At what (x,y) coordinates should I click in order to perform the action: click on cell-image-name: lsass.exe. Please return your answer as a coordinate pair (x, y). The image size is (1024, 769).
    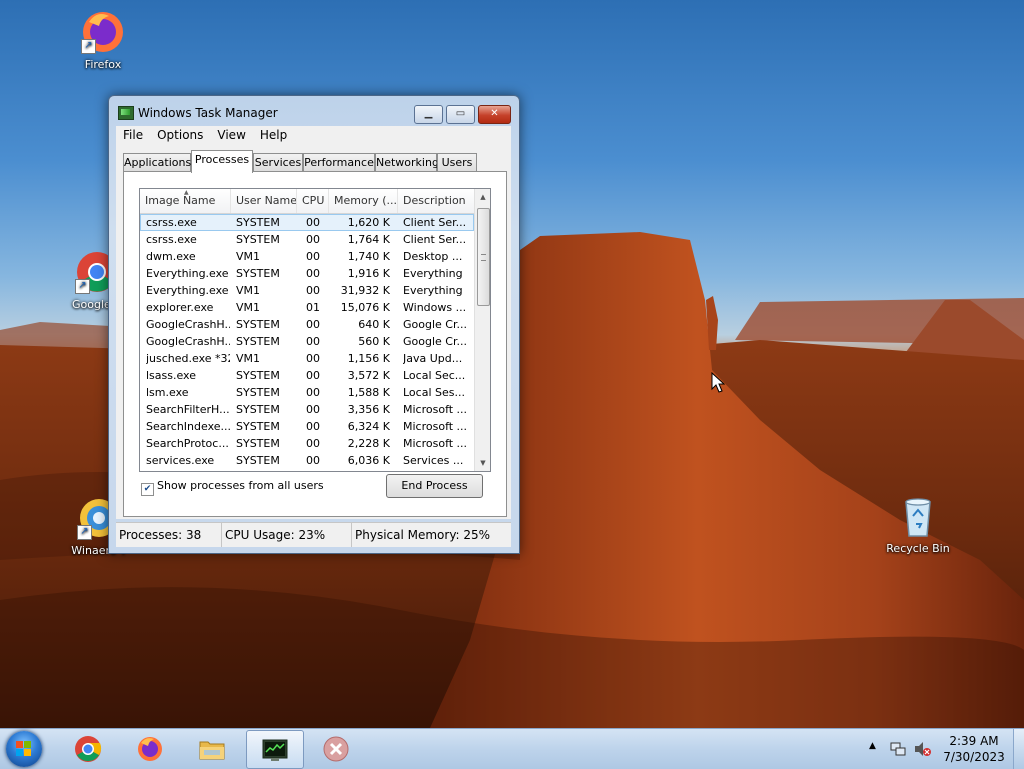
    Looking at the image, I should click on (171, 375).